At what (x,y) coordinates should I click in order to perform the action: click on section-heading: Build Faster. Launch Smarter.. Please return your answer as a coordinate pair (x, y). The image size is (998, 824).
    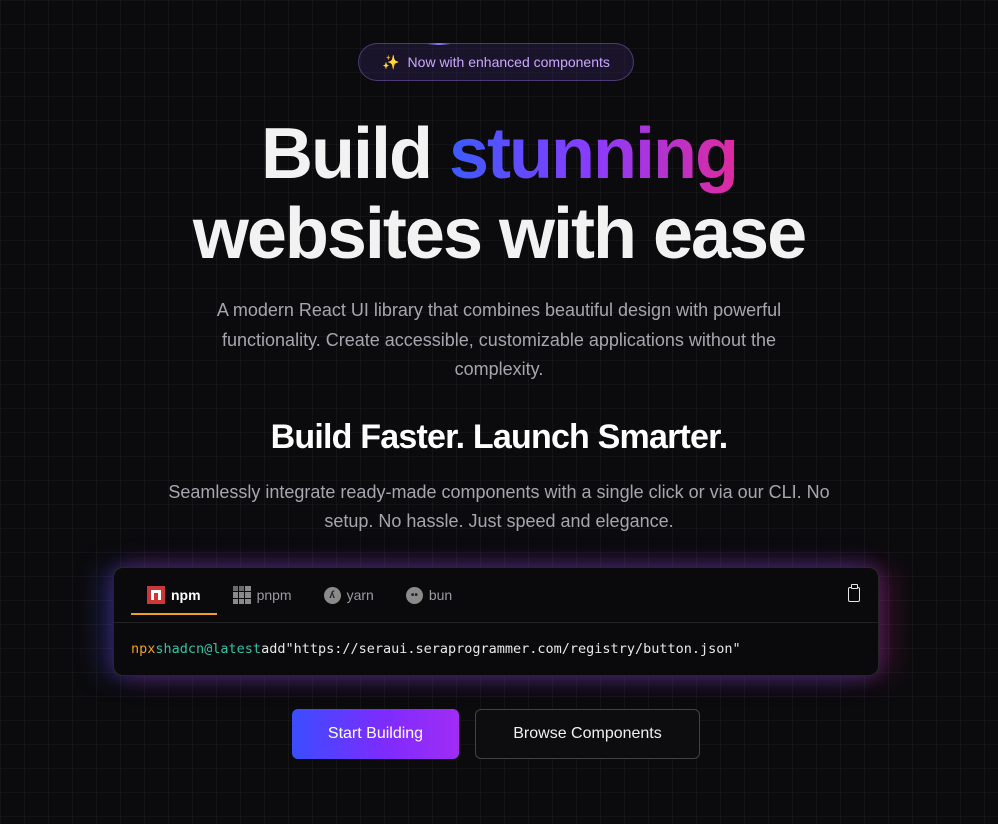
    Looking at the image, I should click on (499, 437).